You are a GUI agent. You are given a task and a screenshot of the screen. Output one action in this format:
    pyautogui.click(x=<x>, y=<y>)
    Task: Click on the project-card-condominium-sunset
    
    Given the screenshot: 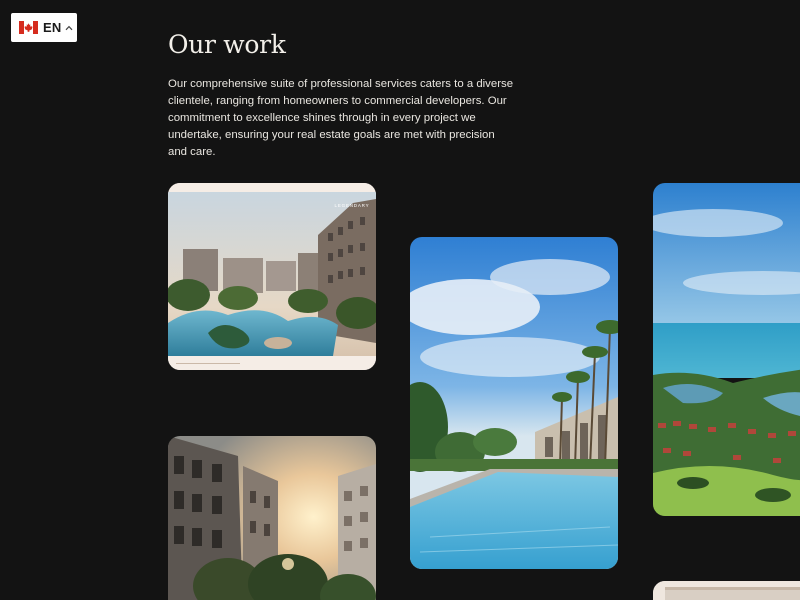 What is the action you would take?
    pyautogui.click(x=272, y=518)
    